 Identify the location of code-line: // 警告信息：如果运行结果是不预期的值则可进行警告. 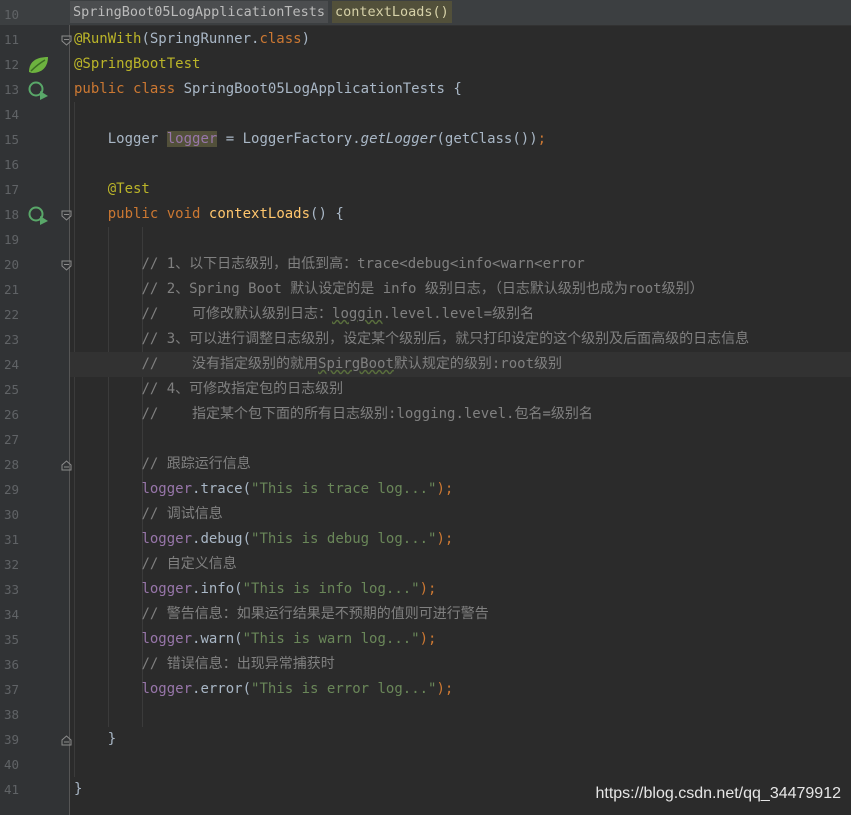
(460, 614).